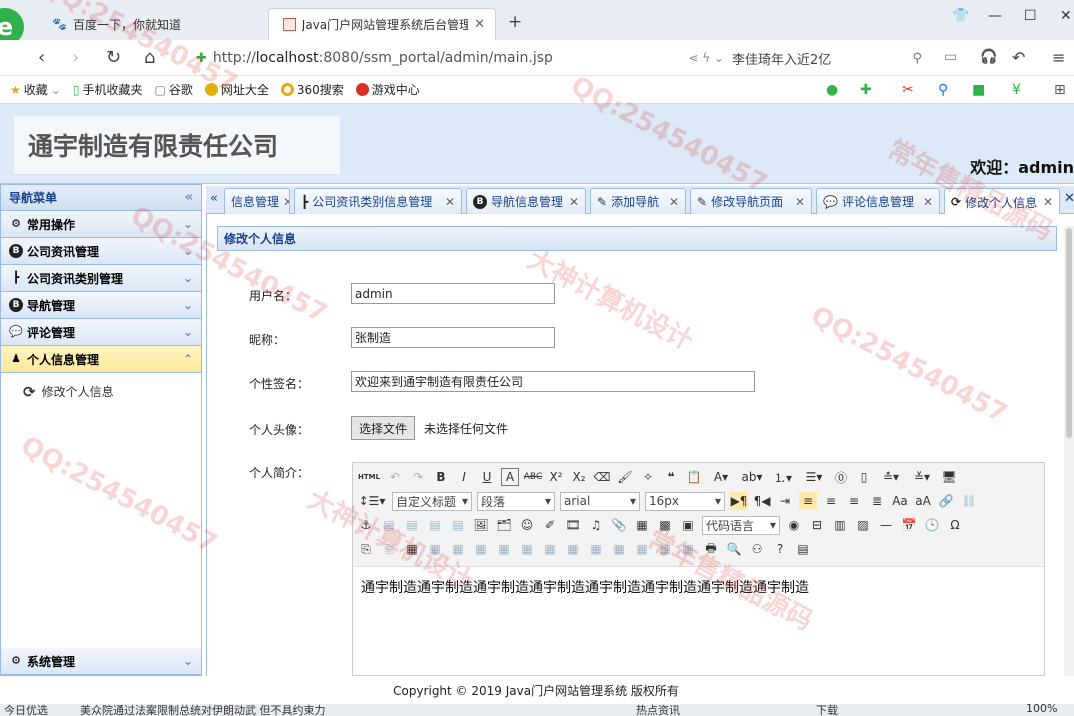  I want to click on editor-body: 通宇制造通宇制造通宇制造通宇制造通宇制造通宇制造通宇制造通宇制造, so click(698, 587).